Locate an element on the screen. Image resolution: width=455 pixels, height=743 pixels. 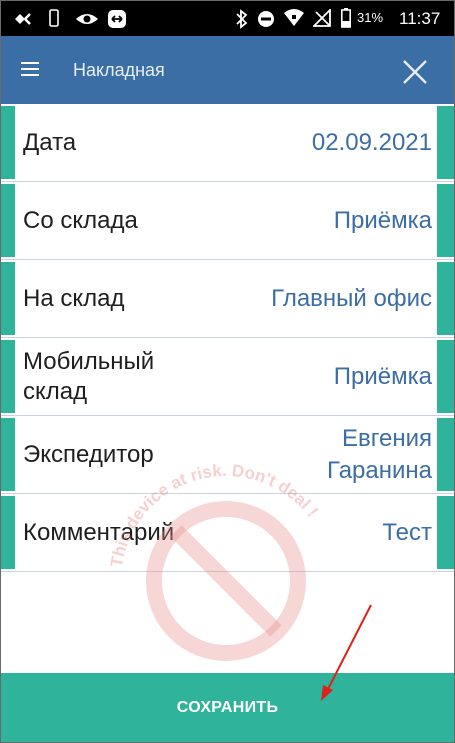
battery-icon is located at coordinates (346, 18).